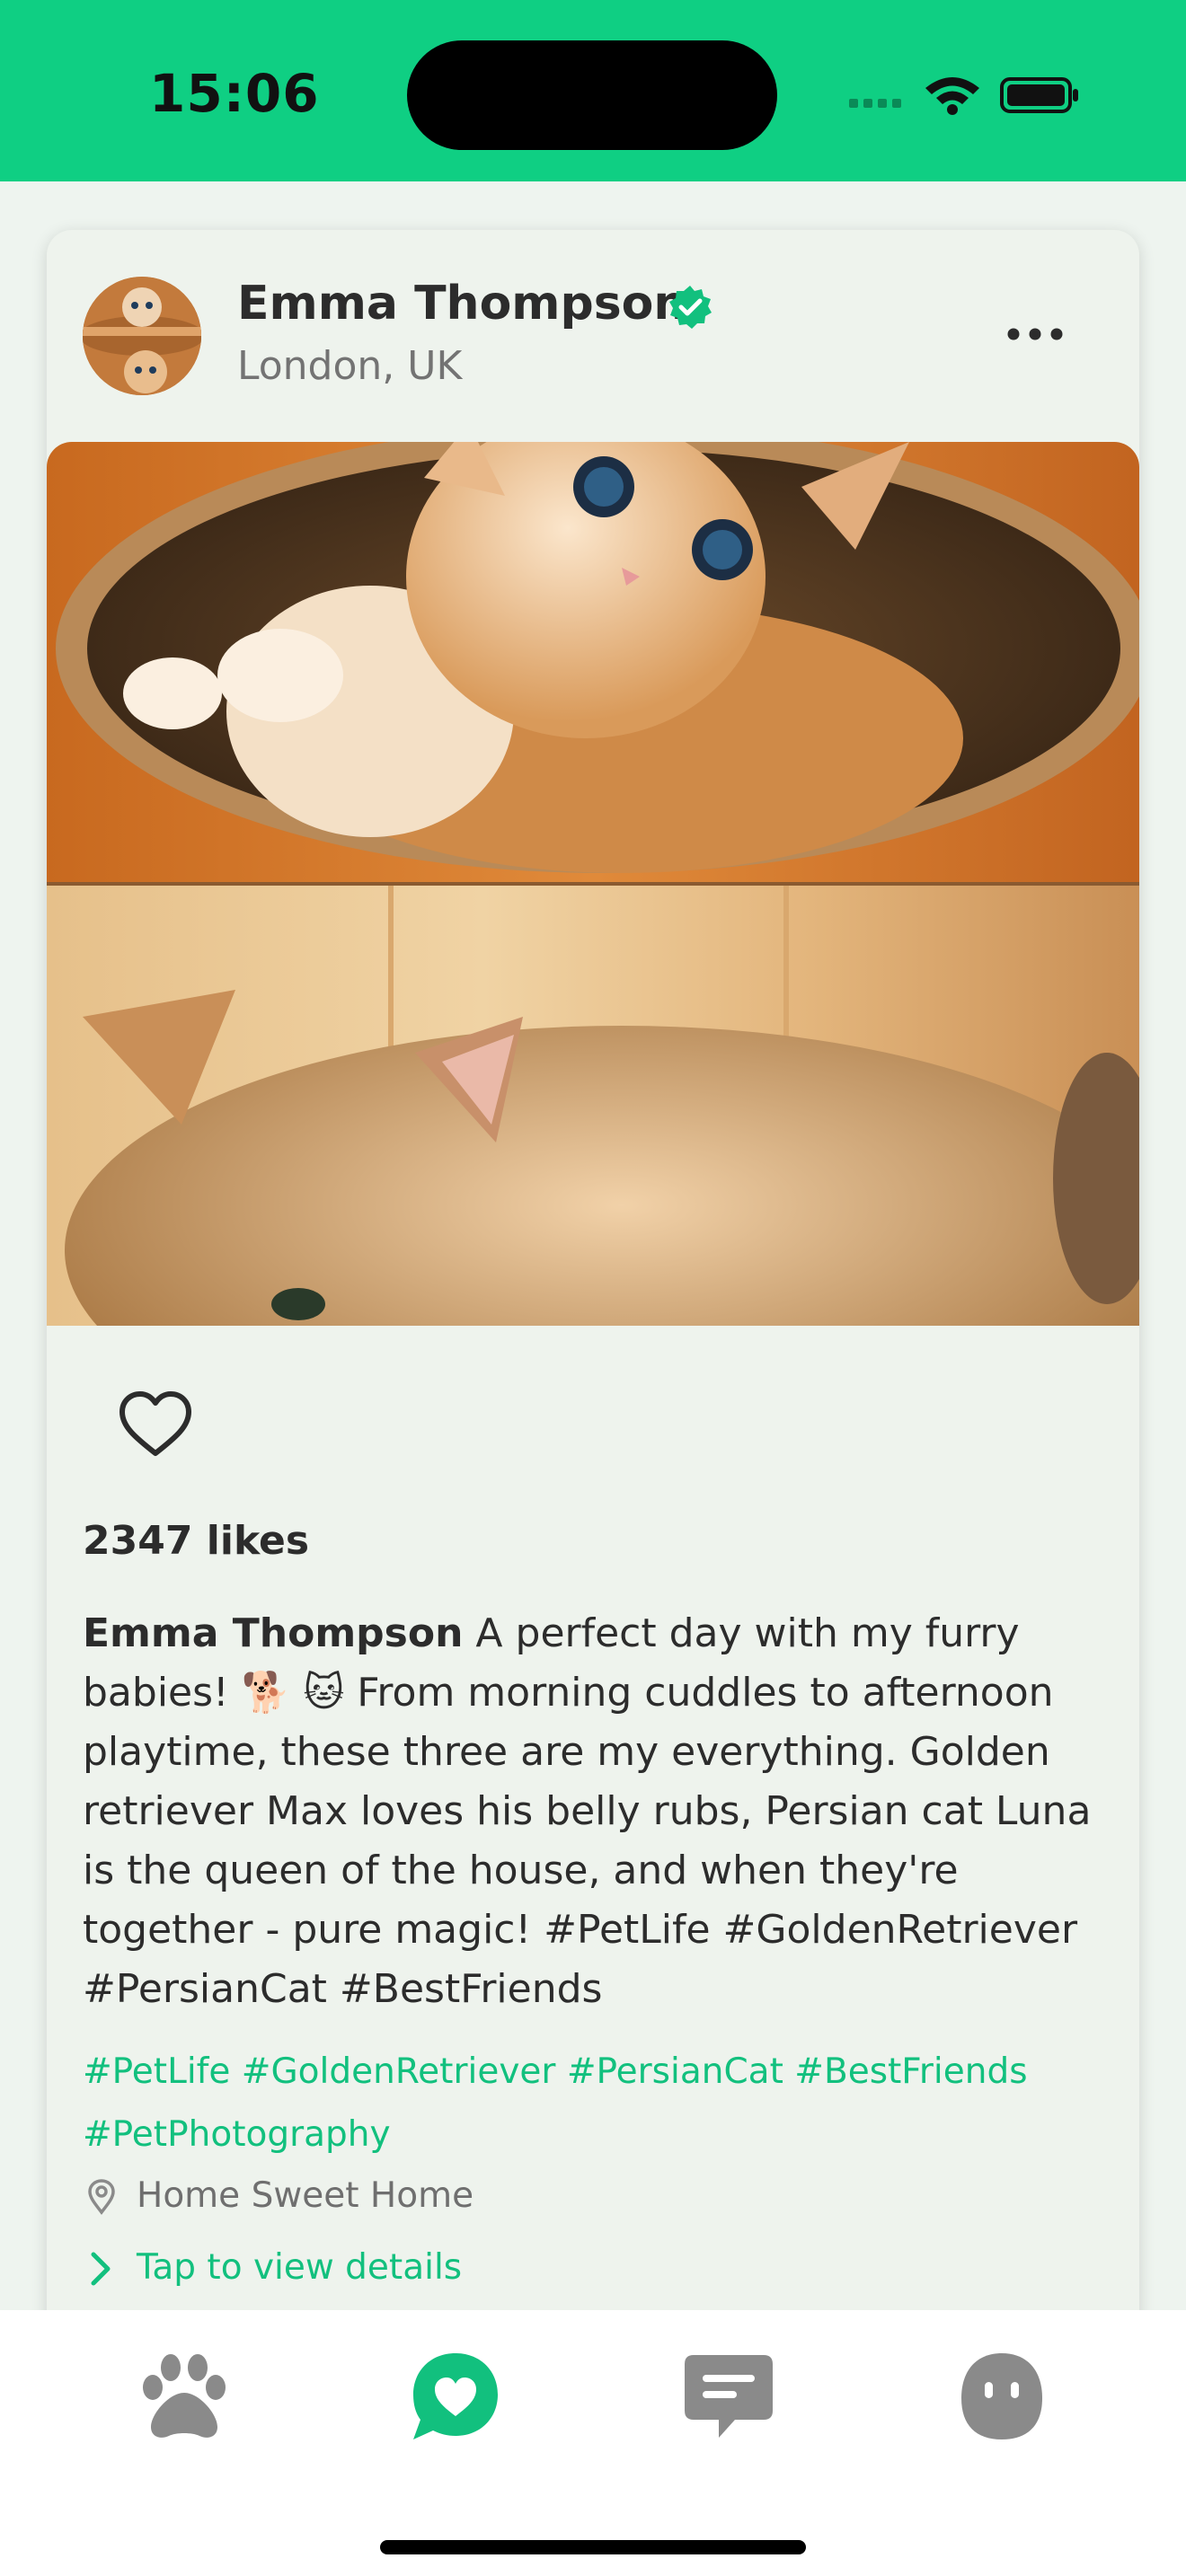 This screenshot has width=1186, height=2576. I want to click on status-time: 15:06, so click(234, 93).